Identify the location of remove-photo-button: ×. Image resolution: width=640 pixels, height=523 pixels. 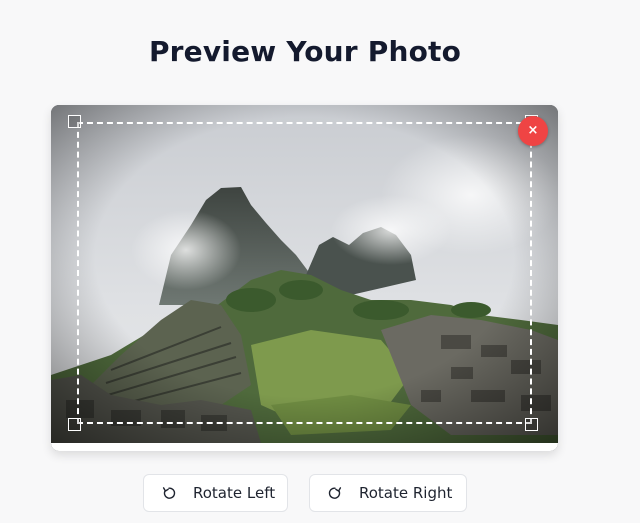
(533, 131).